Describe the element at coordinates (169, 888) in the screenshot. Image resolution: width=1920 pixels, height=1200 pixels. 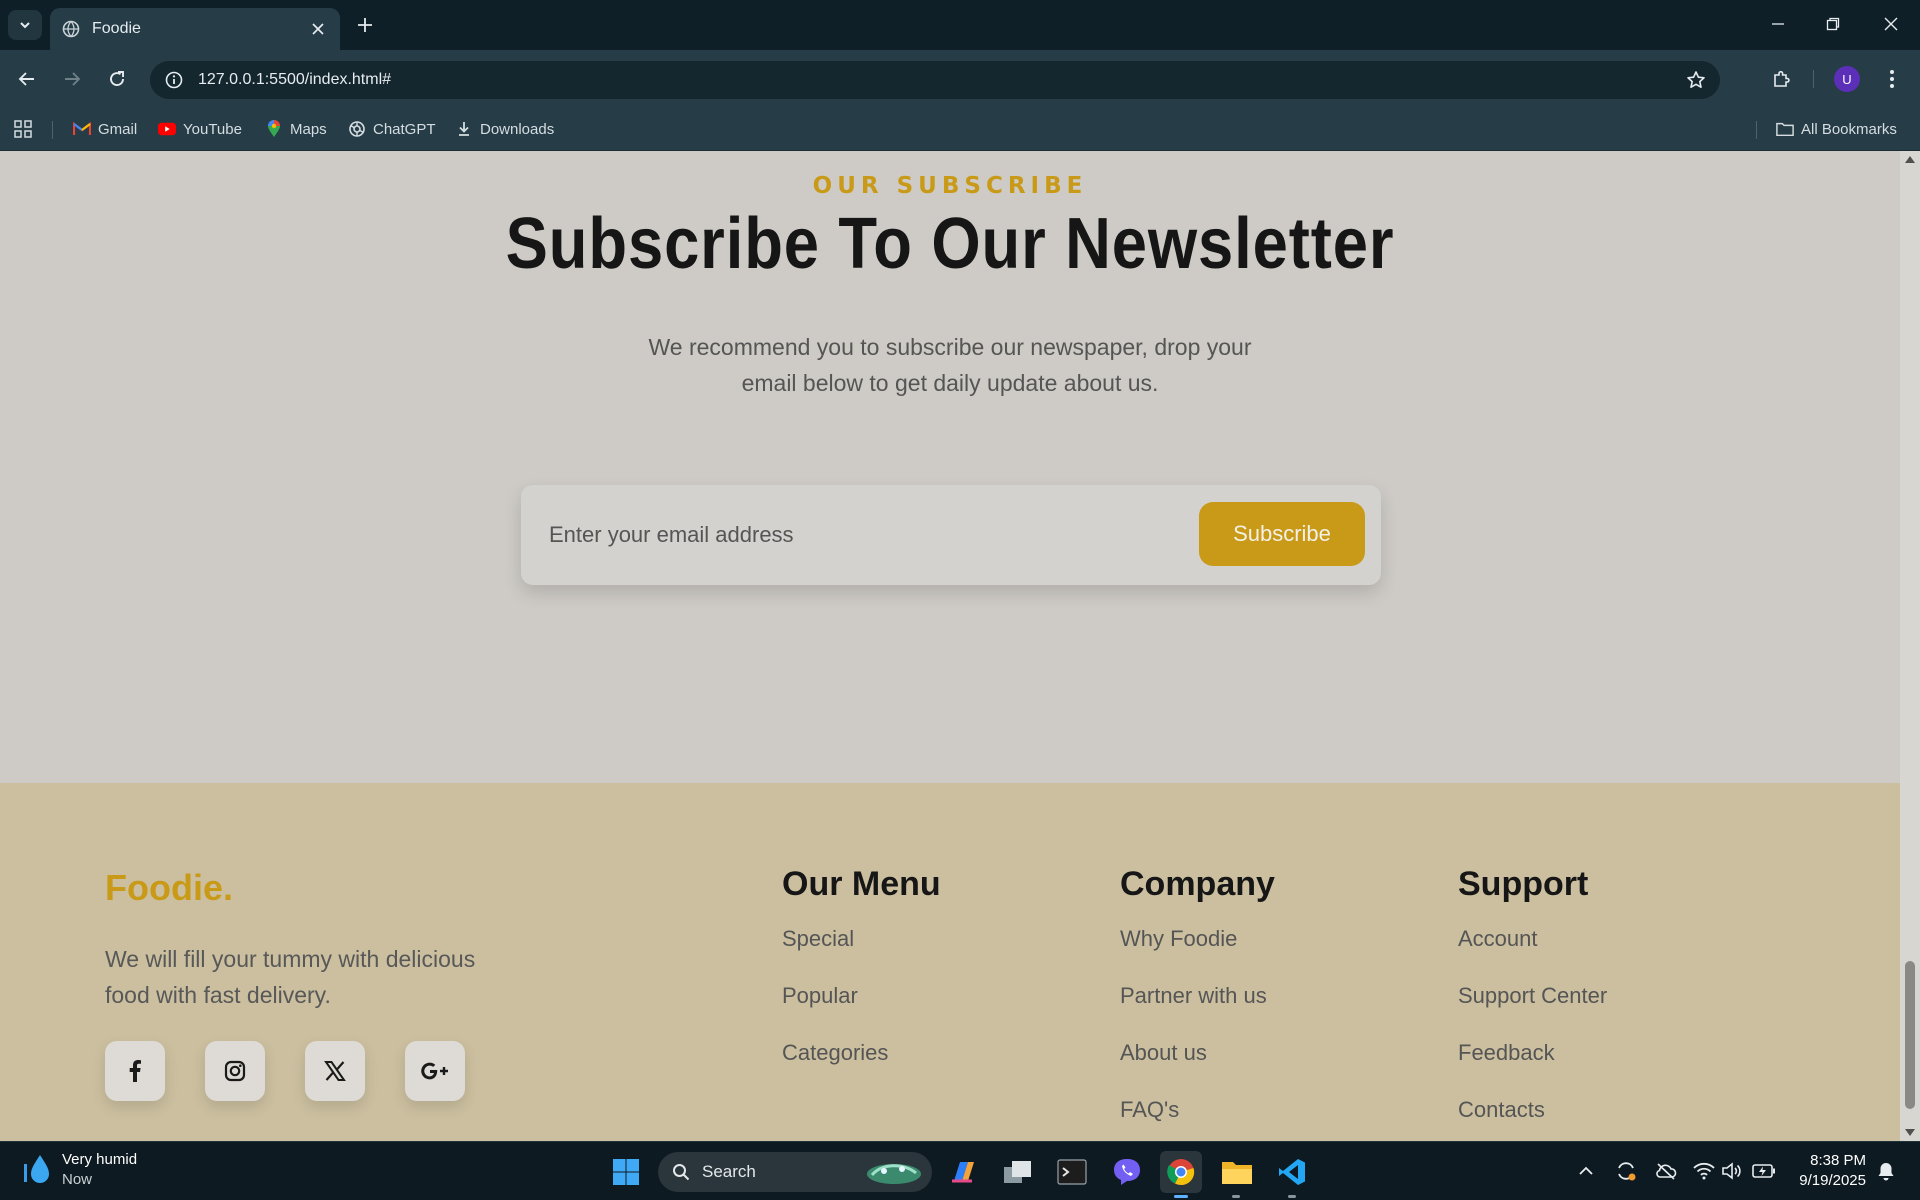
I see `footer-brand-logo: Foodie.` at that location.